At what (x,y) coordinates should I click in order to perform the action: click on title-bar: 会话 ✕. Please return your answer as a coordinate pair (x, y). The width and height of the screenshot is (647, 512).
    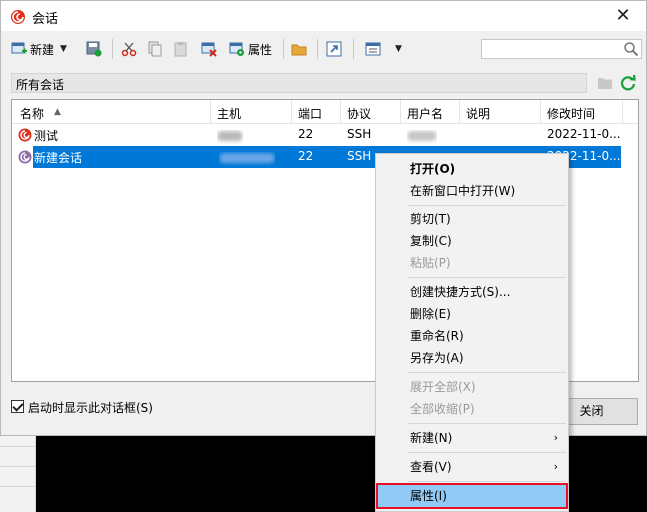
    Looking at the image, I should click on (323, 16).